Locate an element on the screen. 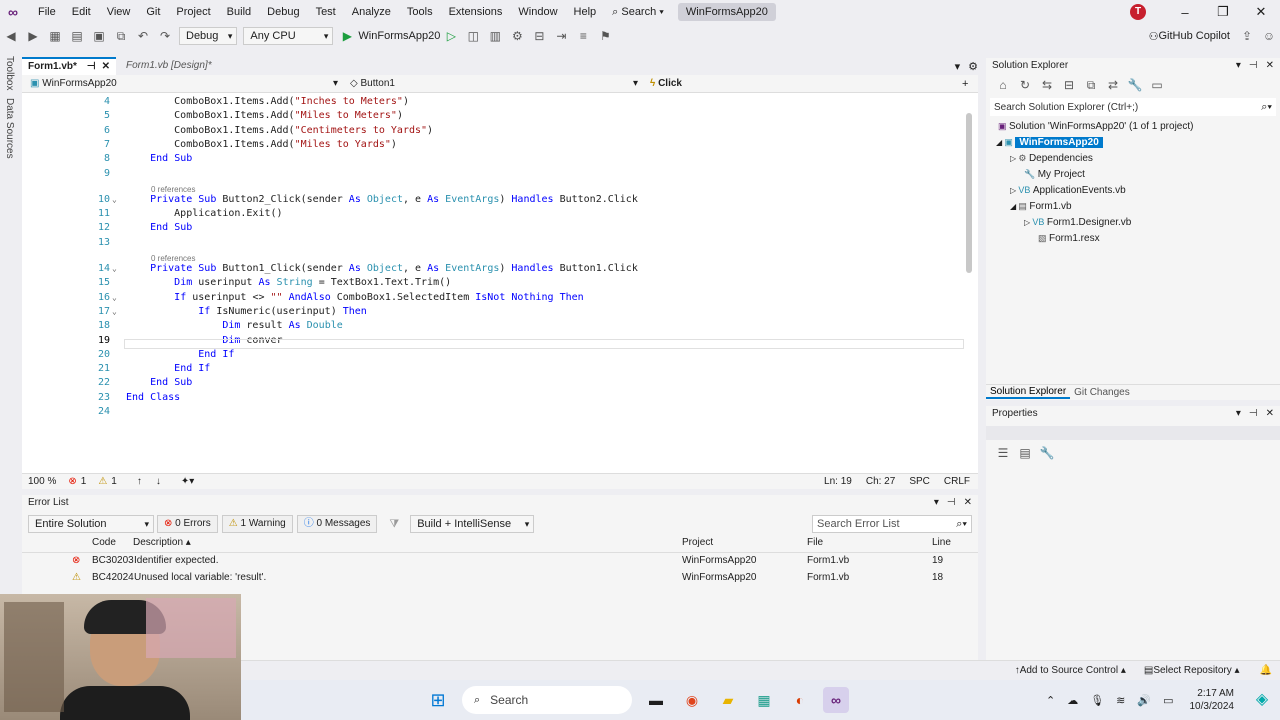 The width and height of the screenshot is (1280, 720). app-icon: ◐ is located at coordinates (800, 700).